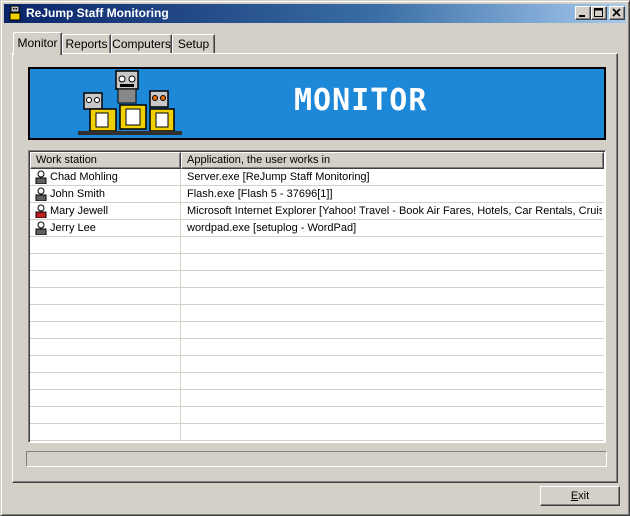  I want to click on workstation-cell: Chad Mohling, so click(105, 177).